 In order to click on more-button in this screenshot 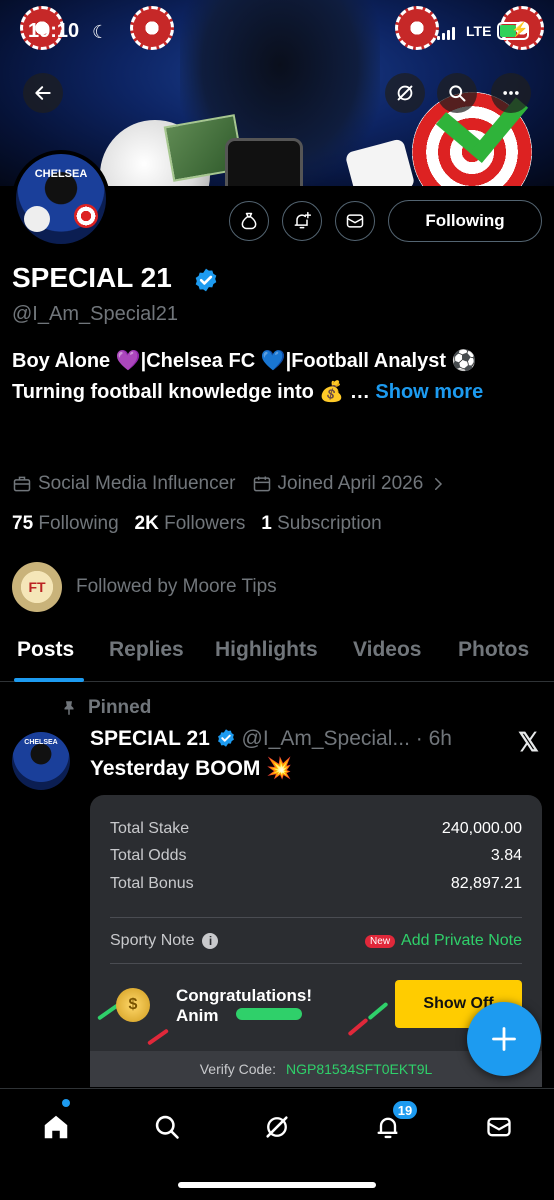, I will do `click(511, 93)`.